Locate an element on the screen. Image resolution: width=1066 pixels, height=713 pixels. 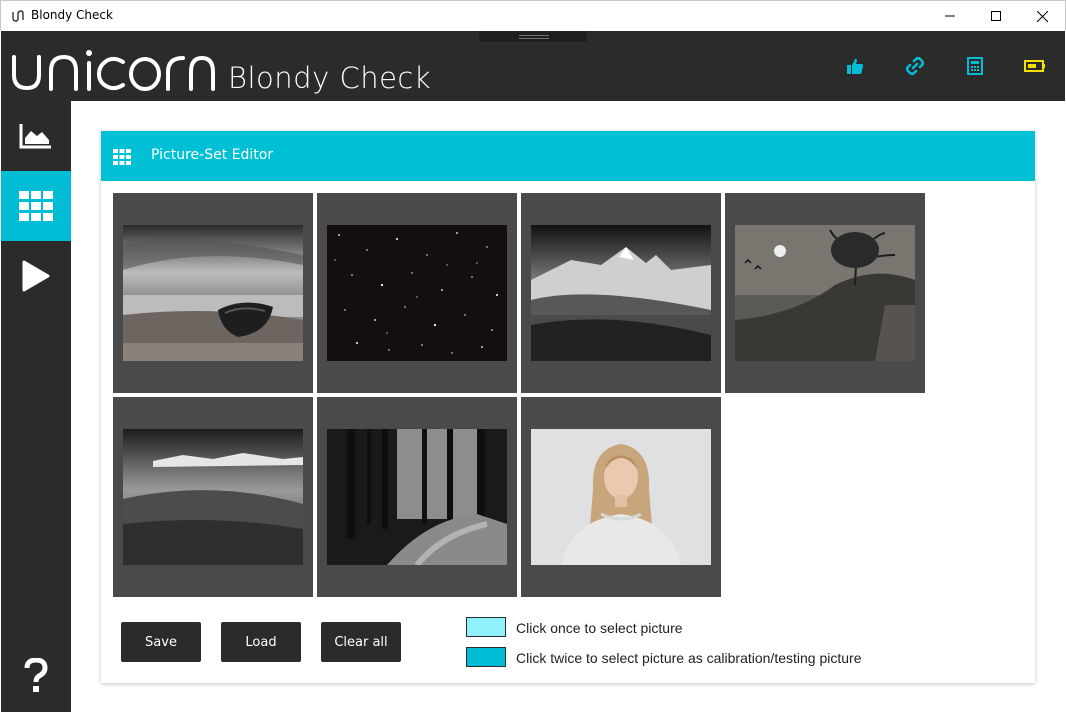
legend-text-select: Click once to select picture is located at coordinates (599, 628).